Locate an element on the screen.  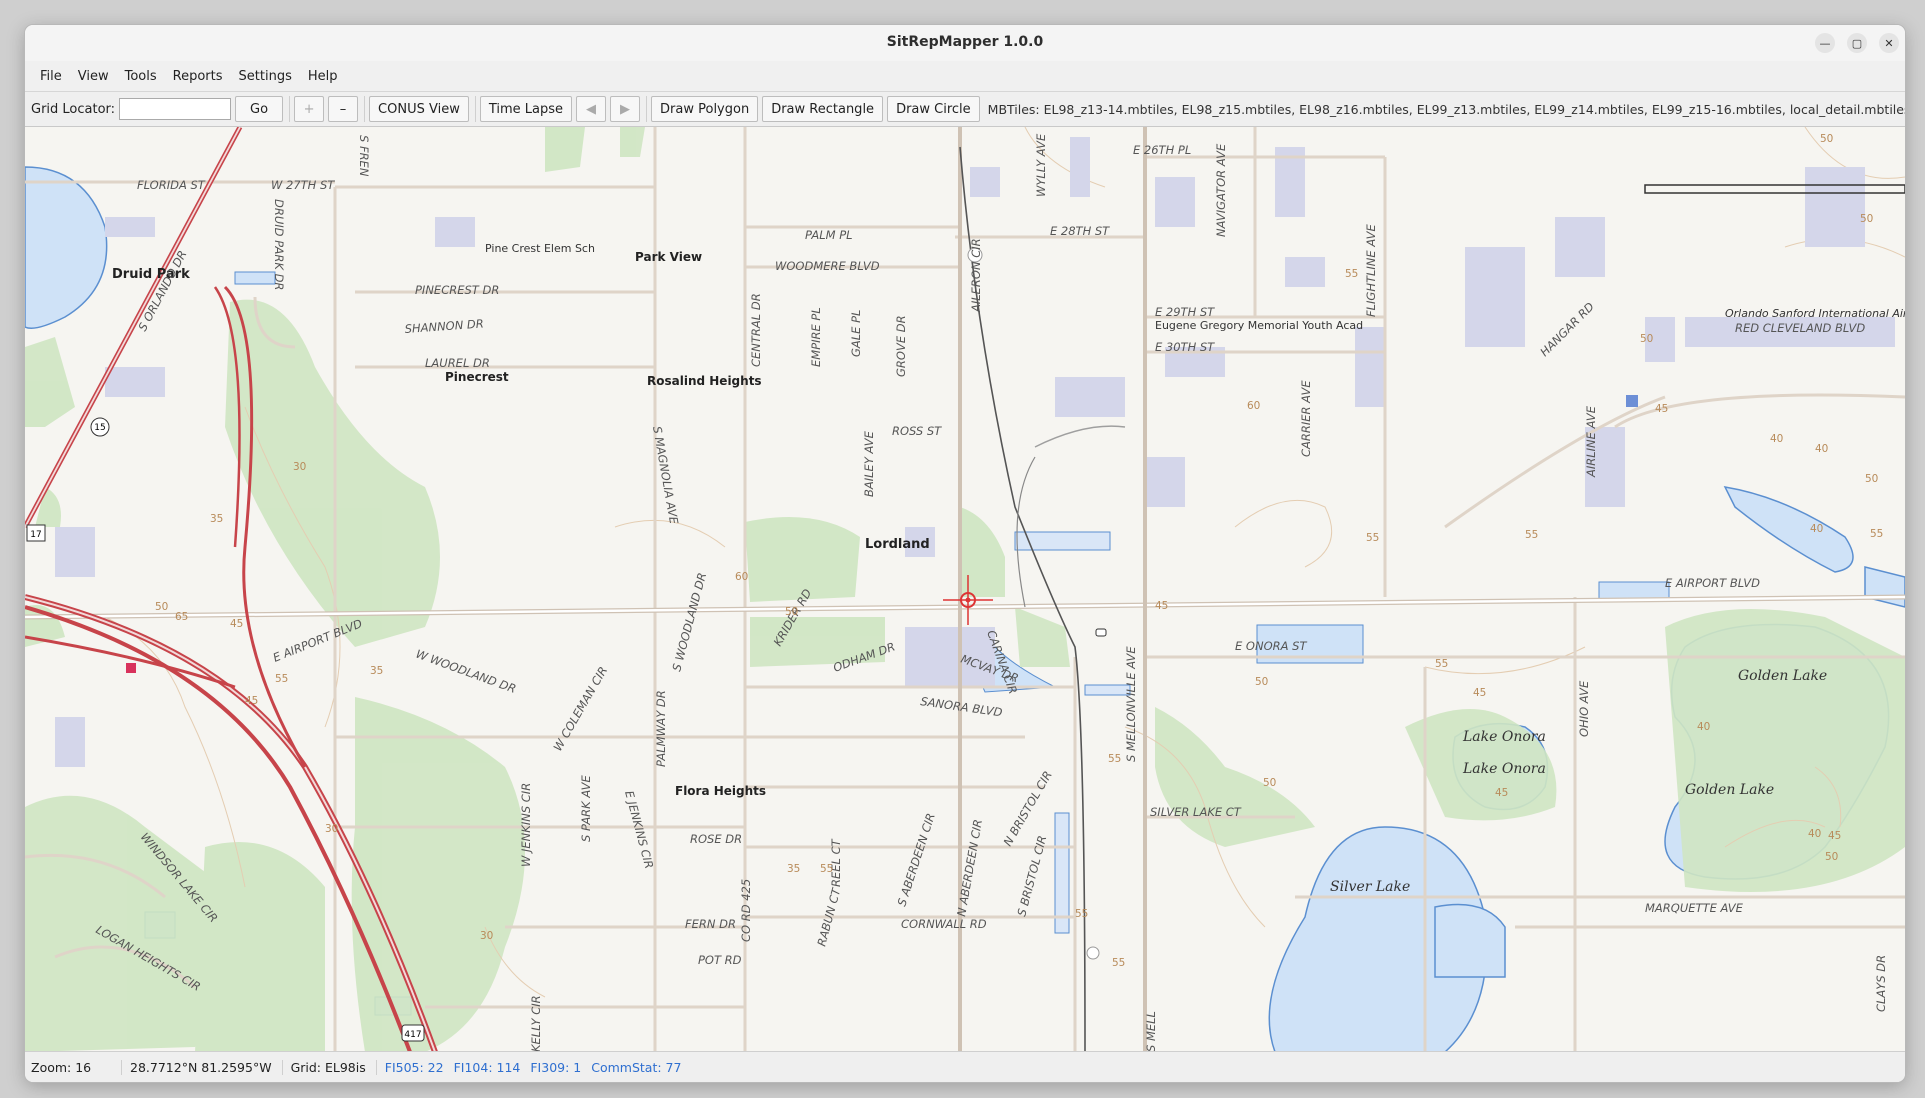
zoom-out-button: – is located at coordinates (343, 109).